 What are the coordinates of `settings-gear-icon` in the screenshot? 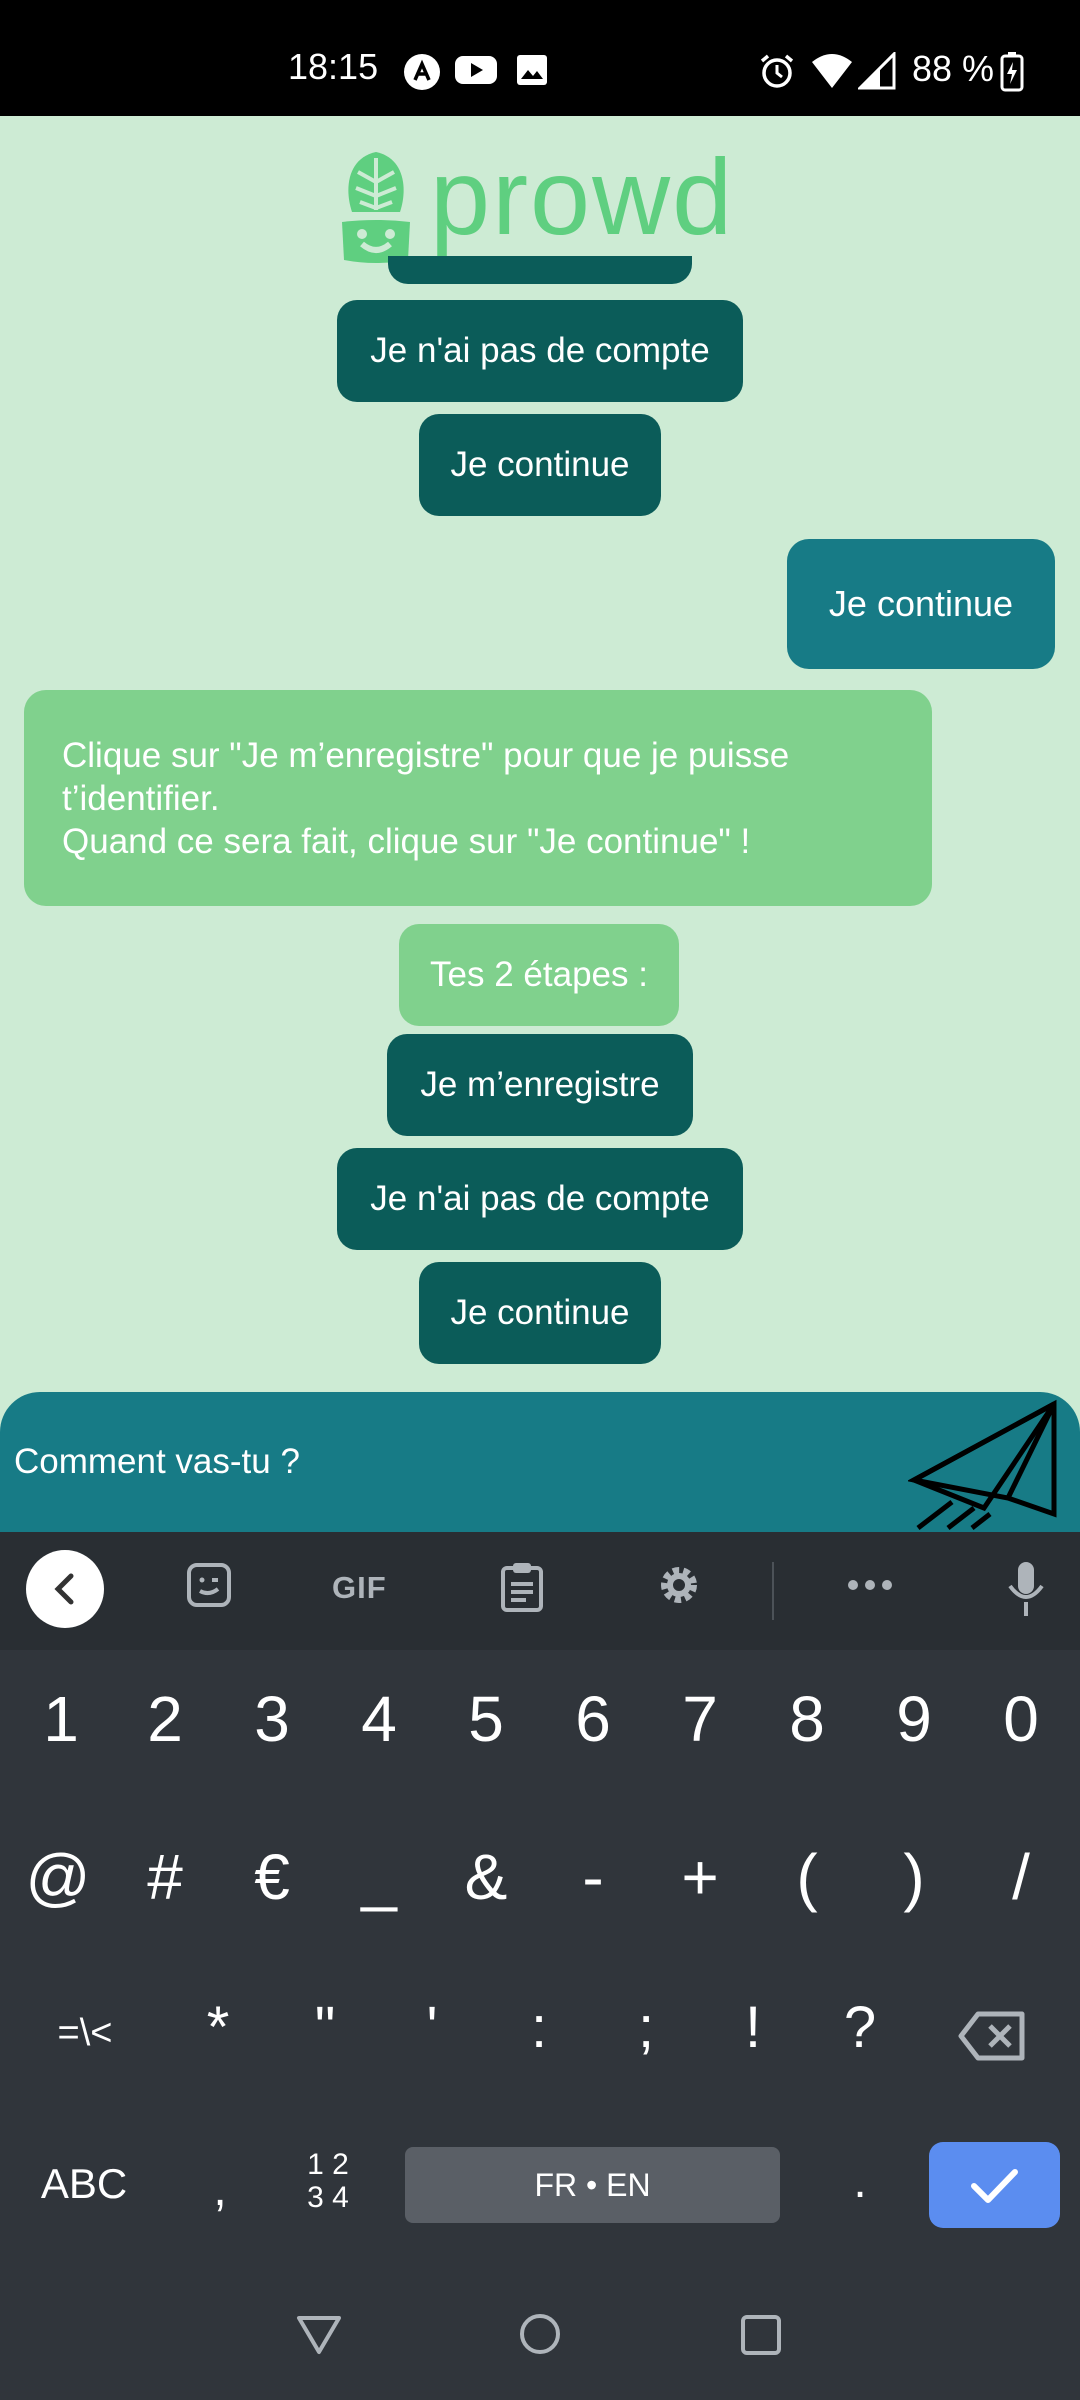 It's located at (679, 1585).